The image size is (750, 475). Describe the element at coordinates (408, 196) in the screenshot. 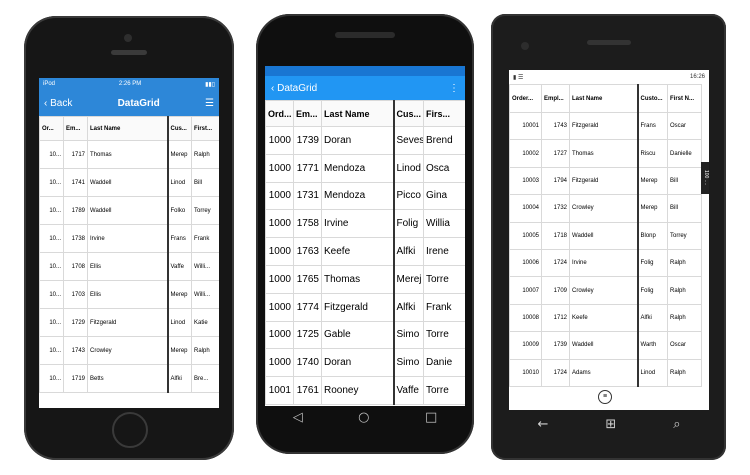

I see `table-cell: Picco` at that location.